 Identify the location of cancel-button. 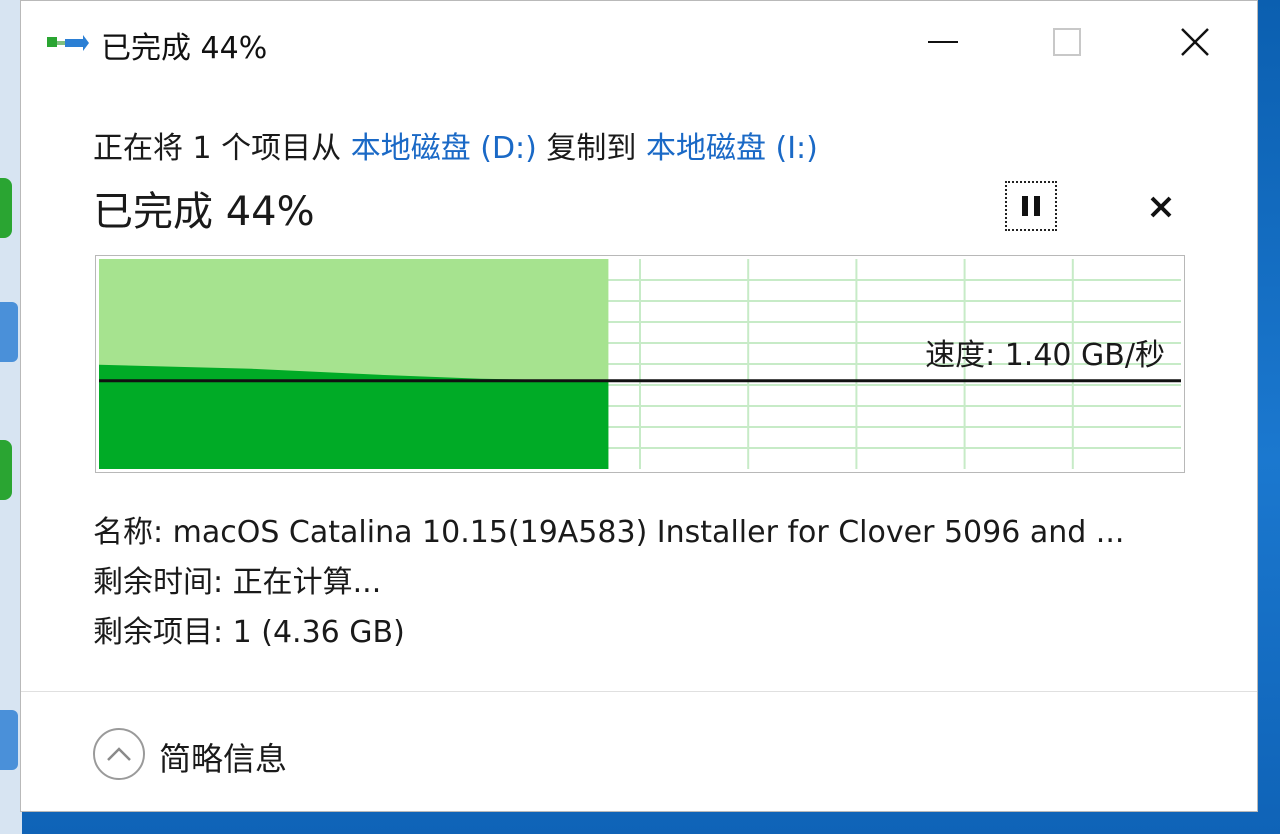
(1161, 207).